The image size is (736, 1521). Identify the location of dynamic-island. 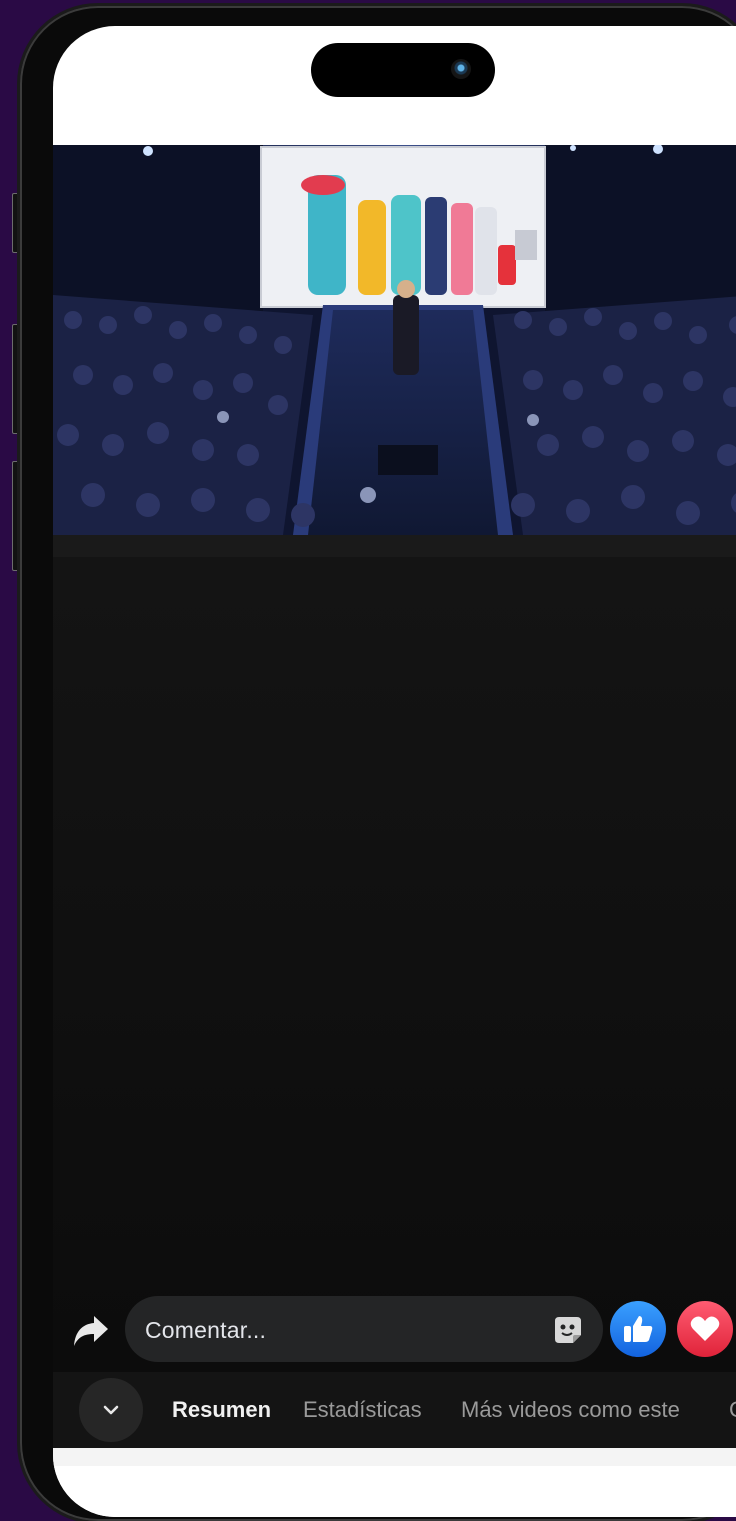
(403, 70).